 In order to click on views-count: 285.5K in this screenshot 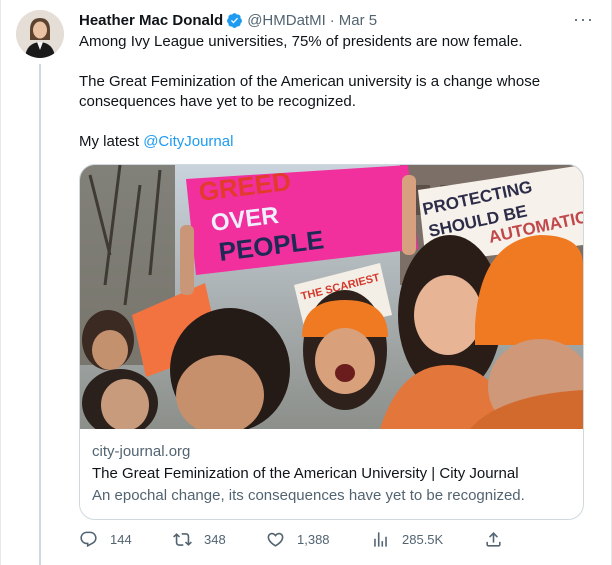, I will do `click(423, 539)`.